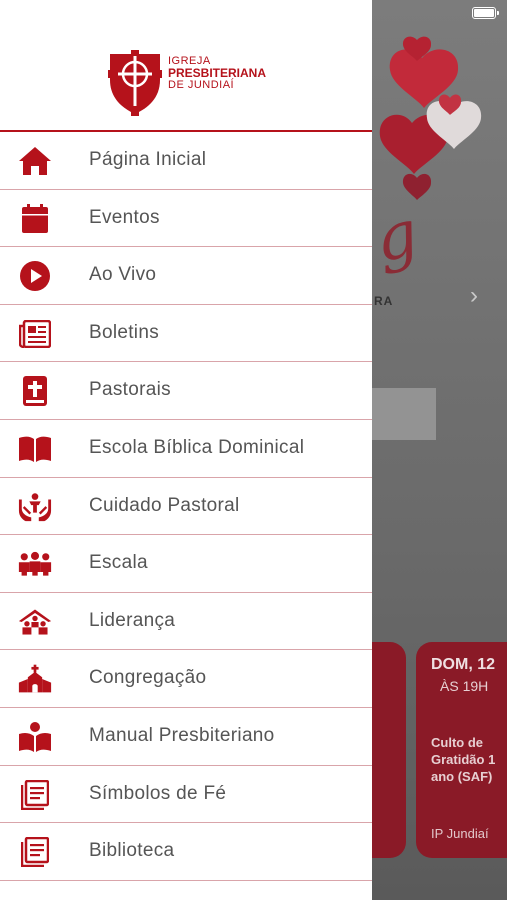 This screenshot has height=900, width=507. What do you see at coordinates (35, 161) in the screenshot?
I see `home-icon` at bounding box center [35, 161].